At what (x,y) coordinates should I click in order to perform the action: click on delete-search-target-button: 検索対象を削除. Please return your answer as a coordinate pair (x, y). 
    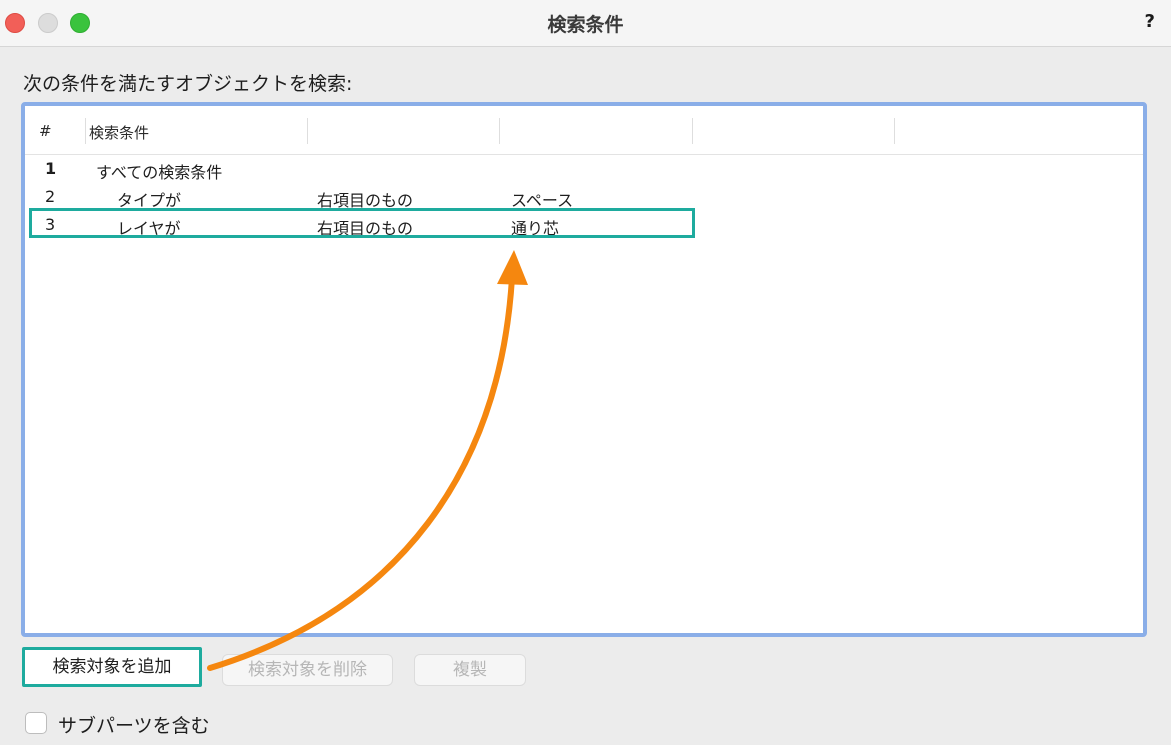
    Looking at the image, I should click on (307, 670).